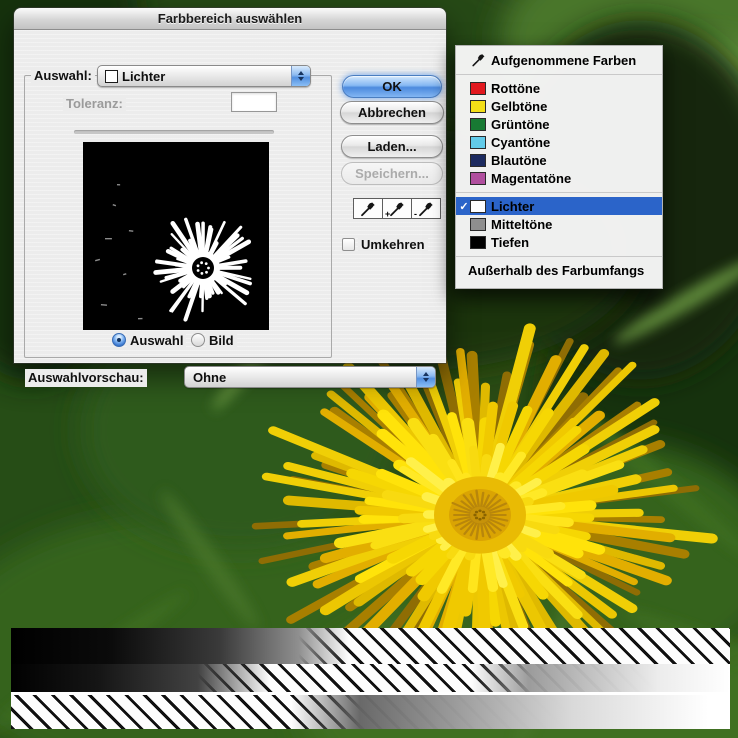 The width and height of the screenshot is (738, 738). Describe the element at coordinates (478, 106) in the screenshot. I see `yellow-swatch` at that location.